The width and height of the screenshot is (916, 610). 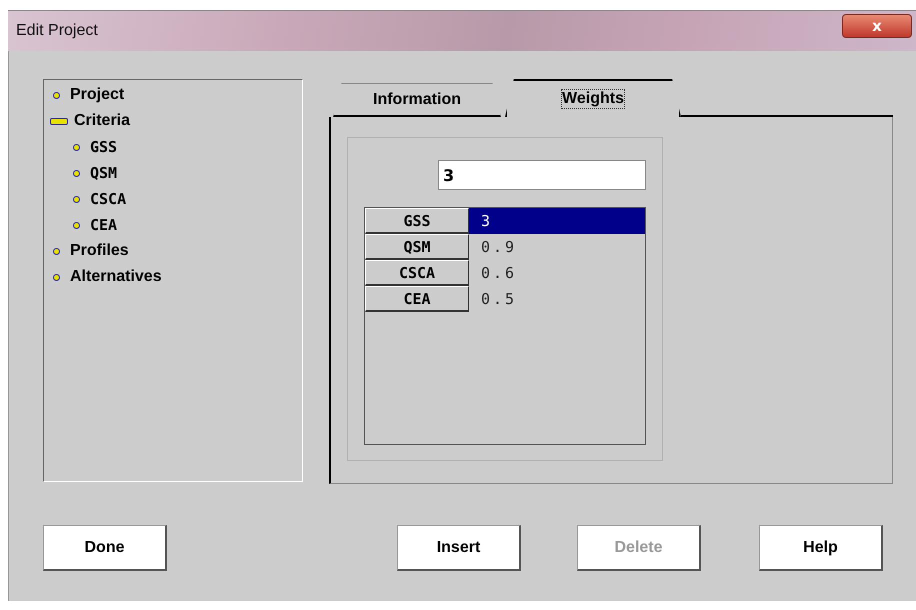 What do you see at coordinates (417, 100) in the screenshot?
I see `tab: Information` at bounding box center [417, 100].